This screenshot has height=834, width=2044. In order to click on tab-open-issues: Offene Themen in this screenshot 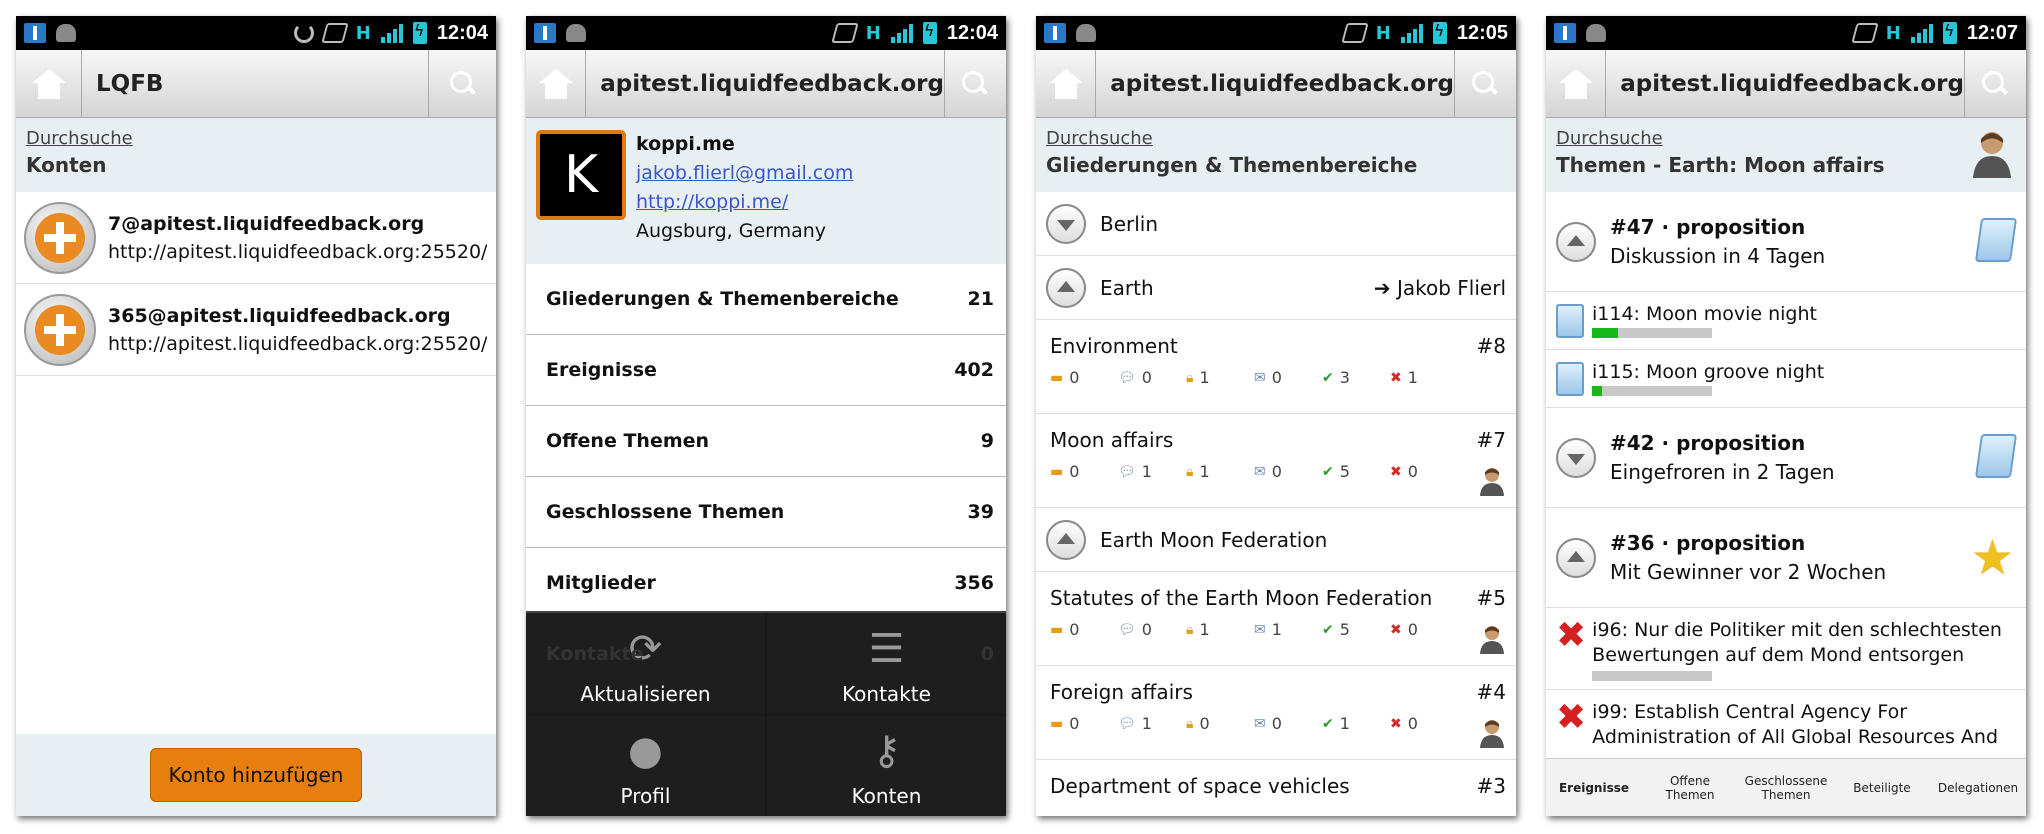, I will do `click(1690, 787)`.